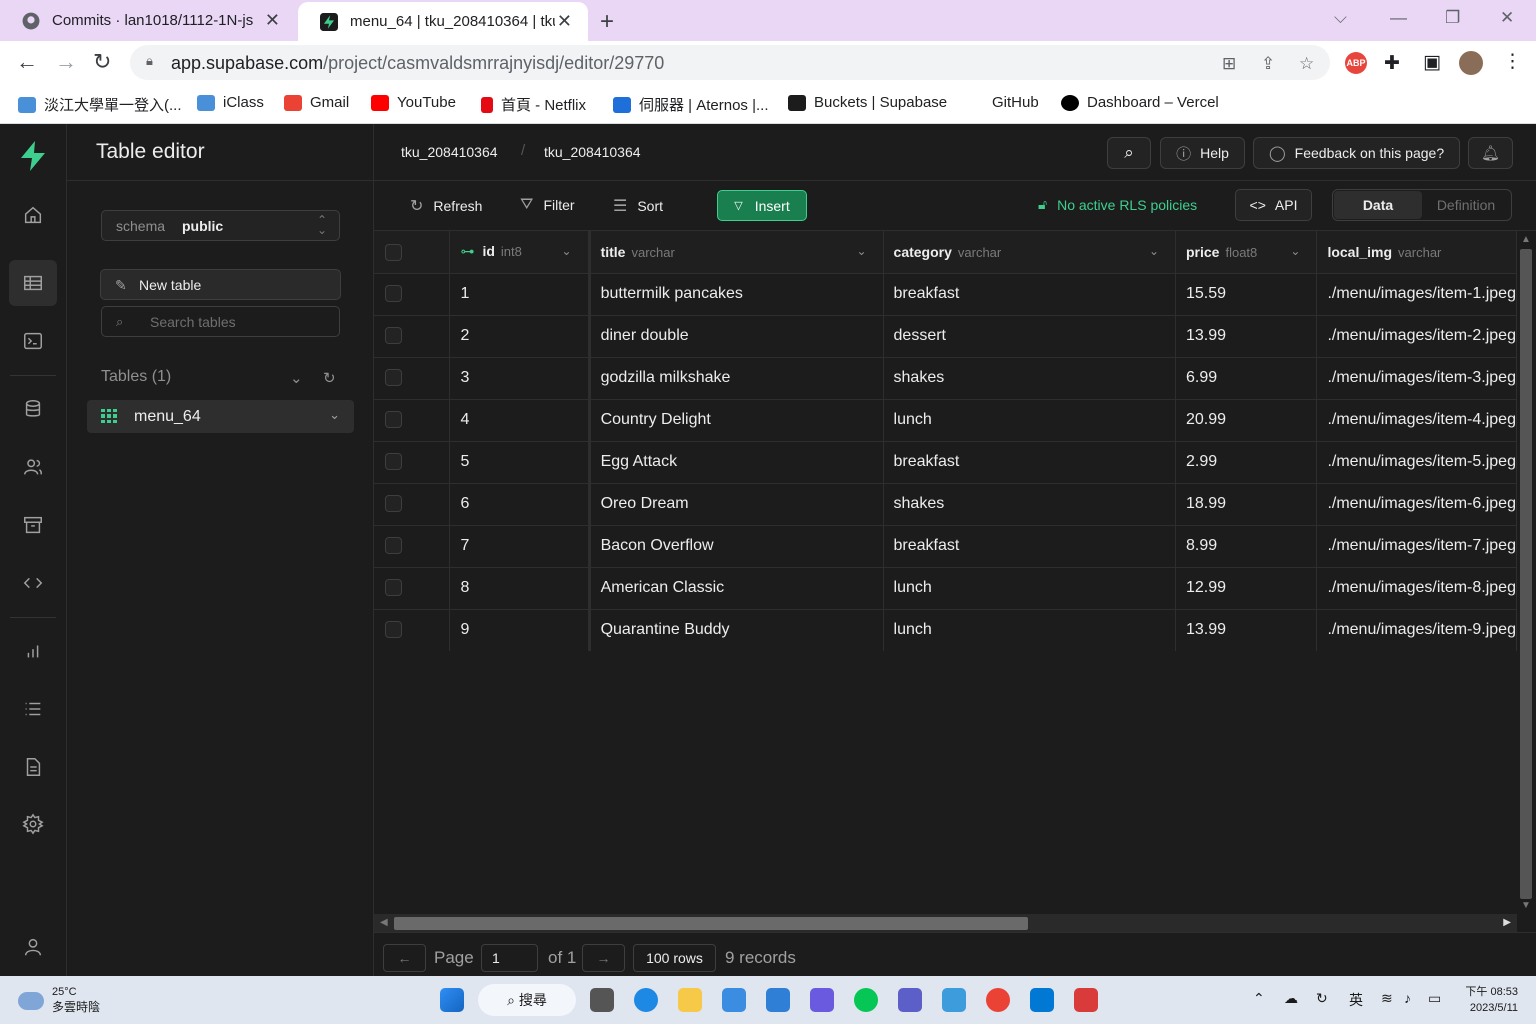  Describe the element at coordinates (520, 378) in the screenshot. I see `cell-id: 3` at that location.